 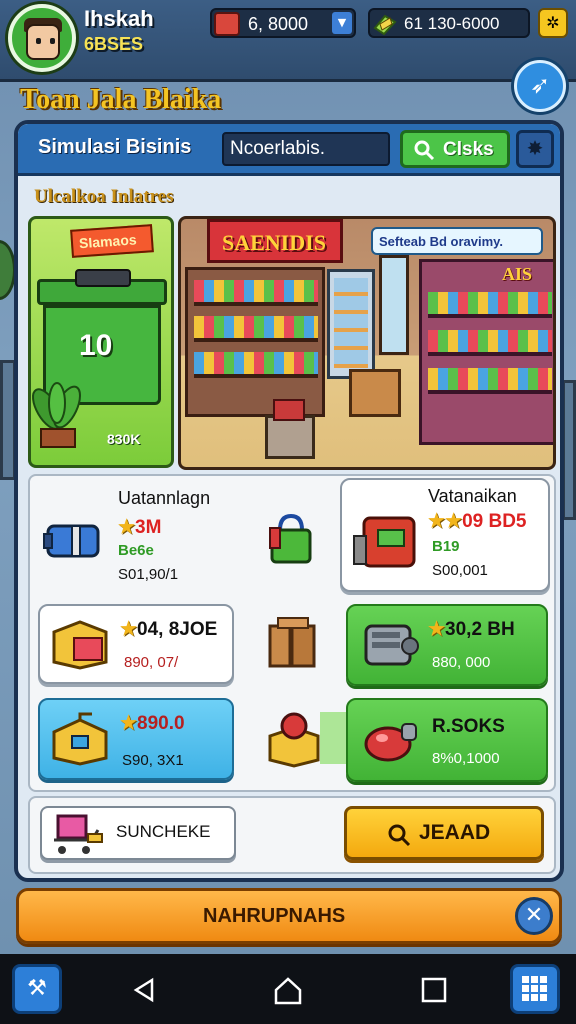 What do you see at coordinates (278, 24) in the screenshot?
I see `coins-value: 6, 8000` at bounding box center [278, 24].